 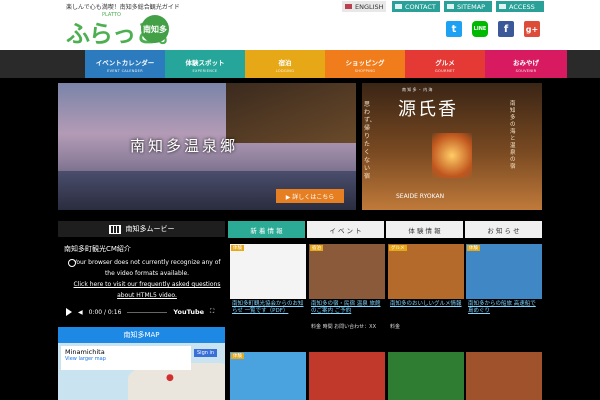 What do you see at coordinates (506, 29) in the screenshot?
I see `facebook-icon: f` at bounding box center [506, 29].